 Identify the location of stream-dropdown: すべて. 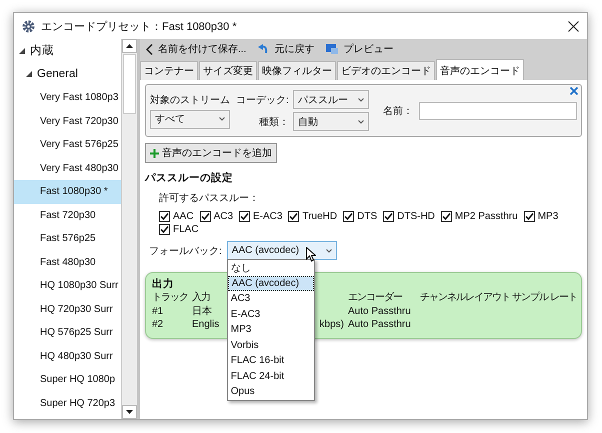
(190, 119).